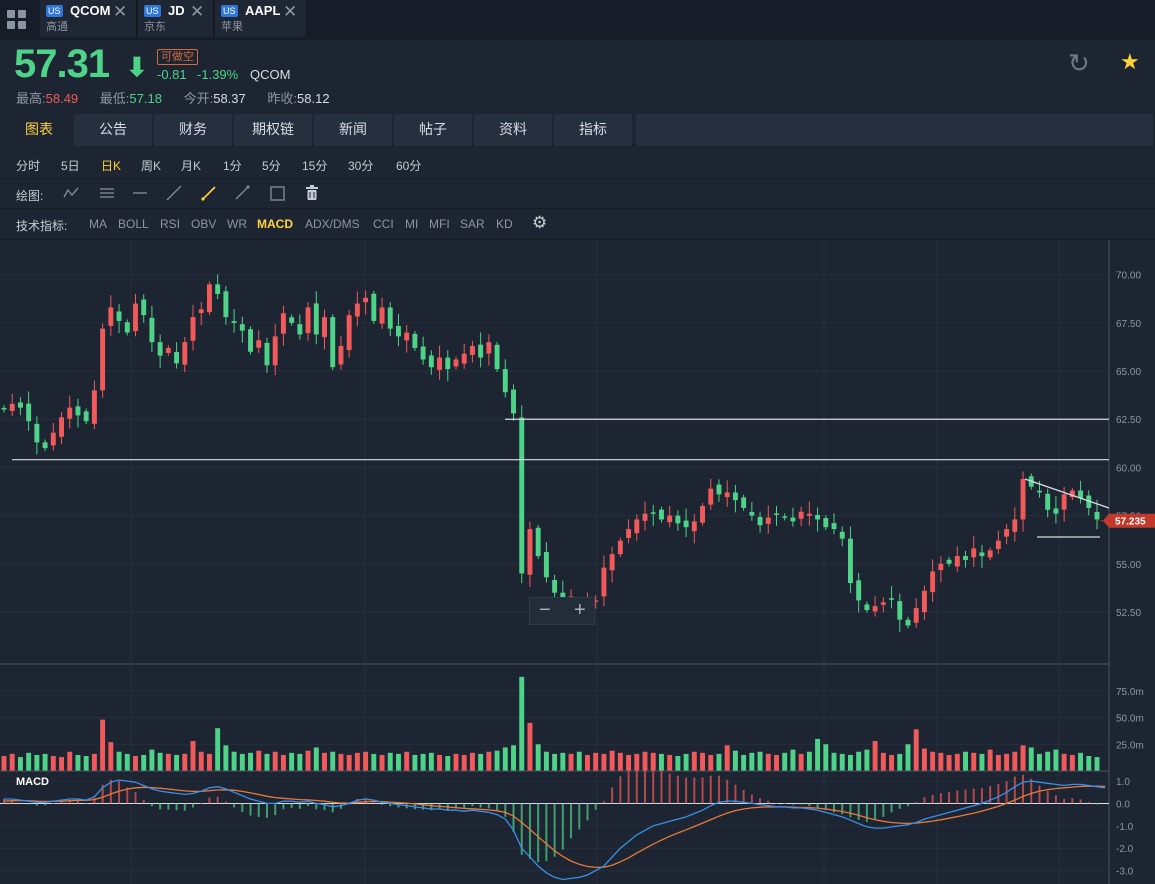 This screenshot has width=1155, height=884. I want to click on indicator-boll: BOLL, so click(133, 224).